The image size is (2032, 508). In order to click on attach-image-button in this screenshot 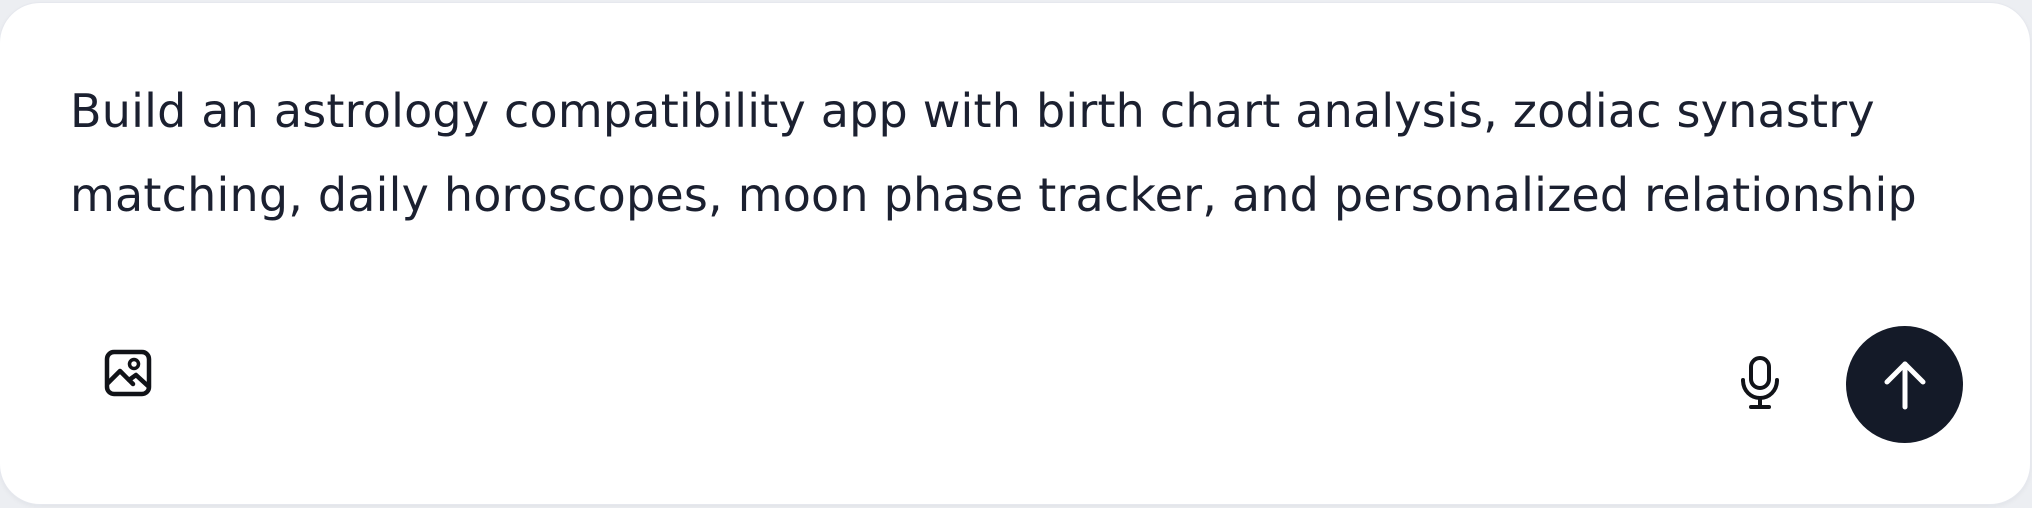, I will do `click(128, 373)`.